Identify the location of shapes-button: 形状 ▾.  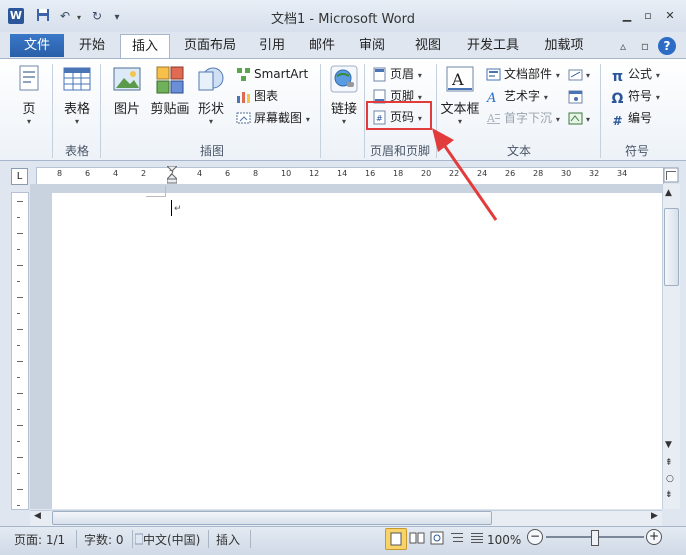
(211, 95).